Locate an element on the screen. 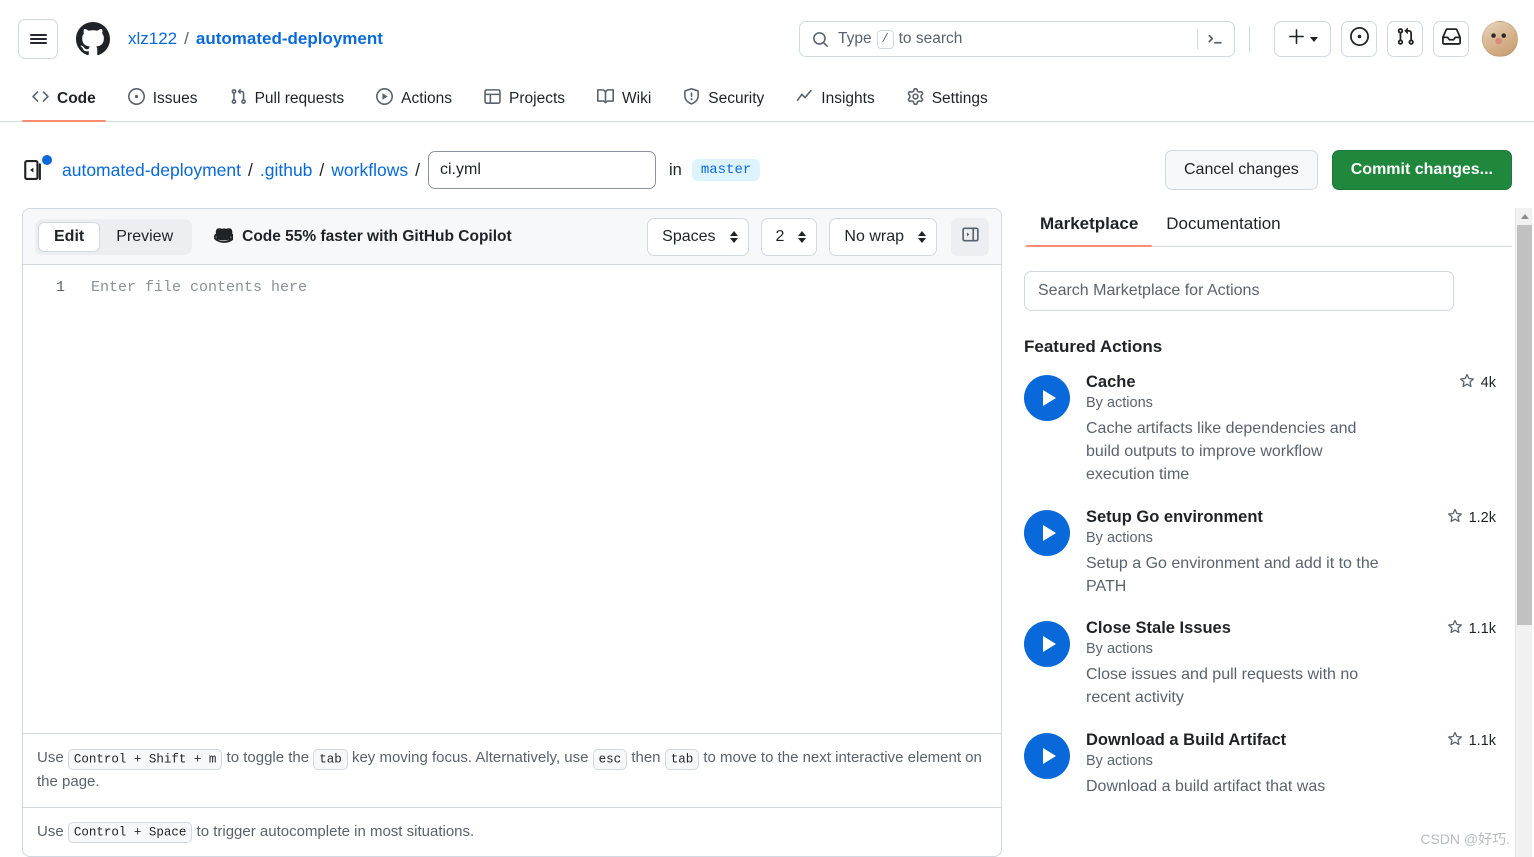 The height and width of the screenshot is (857, 1534). nav-item-label: Insights is located at coordinates (848, 98).